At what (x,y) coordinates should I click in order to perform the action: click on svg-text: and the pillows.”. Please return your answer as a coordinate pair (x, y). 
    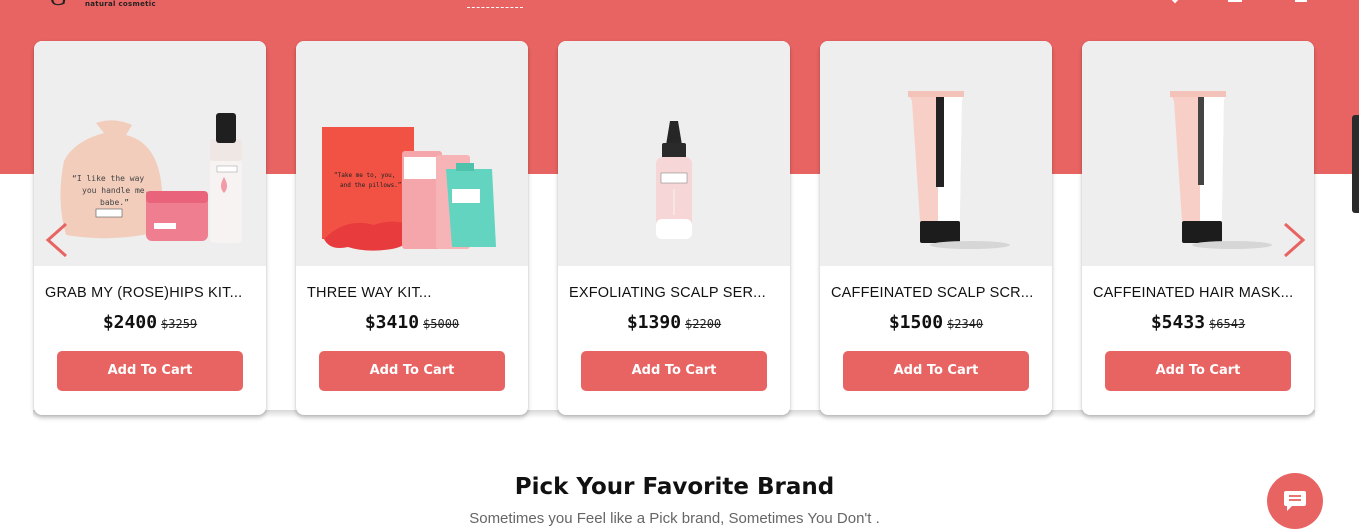
    Looking at the image, I should click on (370, 185).